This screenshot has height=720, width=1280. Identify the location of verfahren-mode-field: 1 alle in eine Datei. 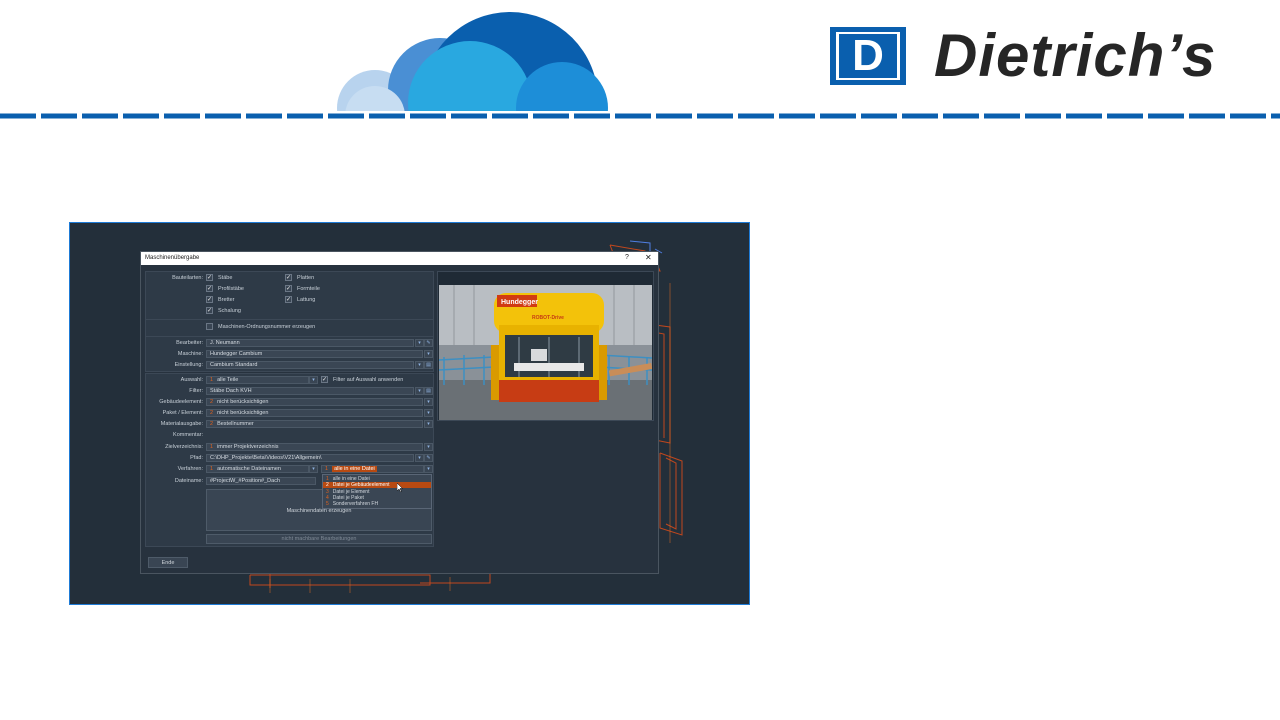
(372, 469).